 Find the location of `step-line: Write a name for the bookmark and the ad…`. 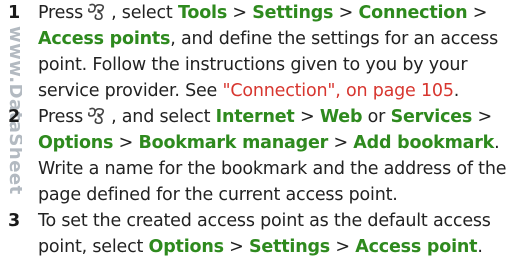

step-line: Write a name for the bookmark and the ad… is located at coordinates (272, 169).